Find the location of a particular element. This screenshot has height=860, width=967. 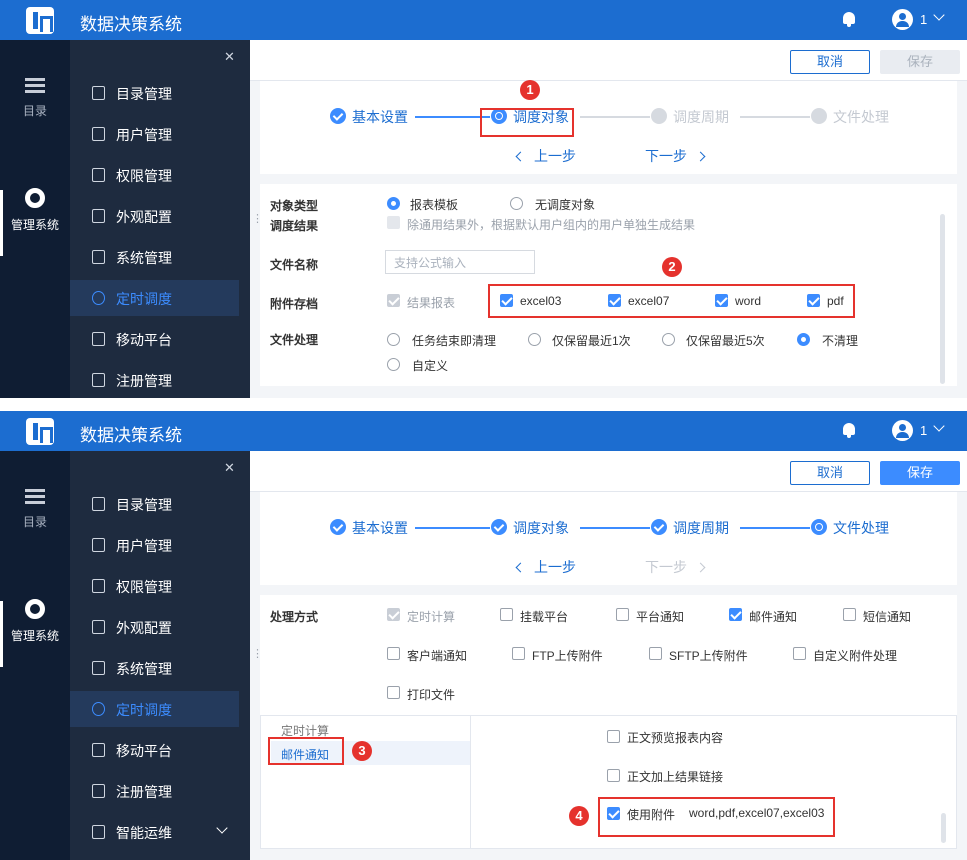

radio-report-template is located at coordinates (393, 203).